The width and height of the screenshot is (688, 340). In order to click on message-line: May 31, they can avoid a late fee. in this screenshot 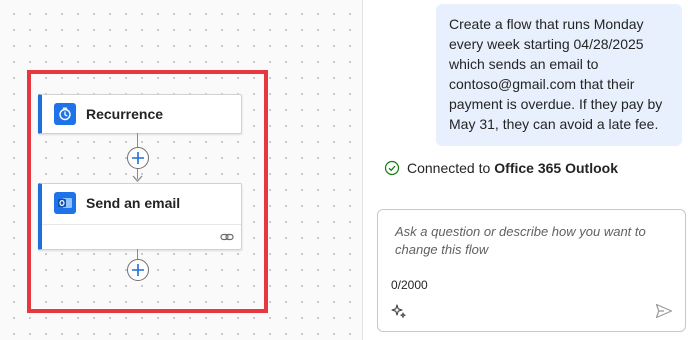, I will do `click(554, 124)`.